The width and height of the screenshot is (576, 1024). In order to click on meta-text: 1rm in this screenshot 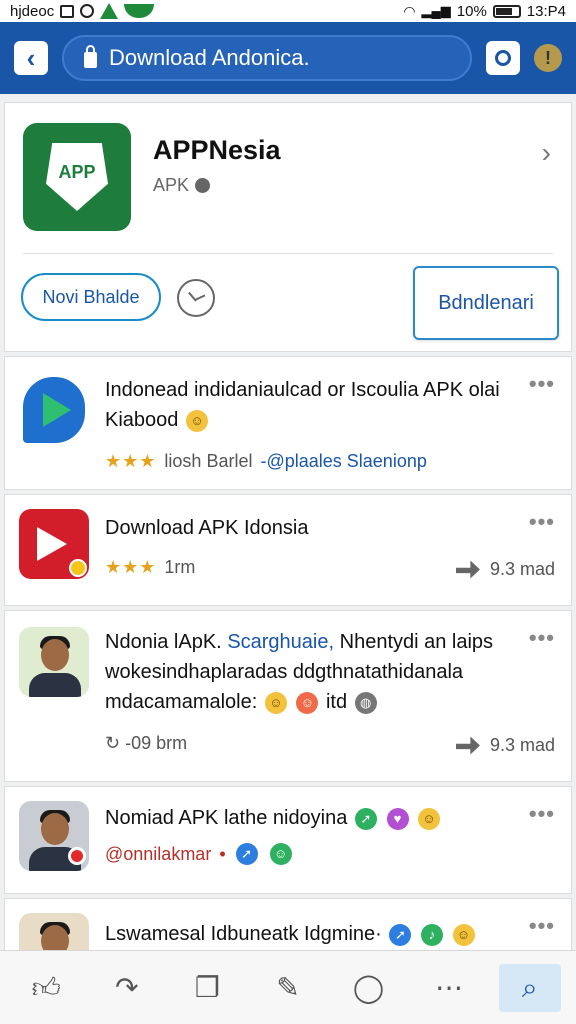, I will do `click(180, 567)`.